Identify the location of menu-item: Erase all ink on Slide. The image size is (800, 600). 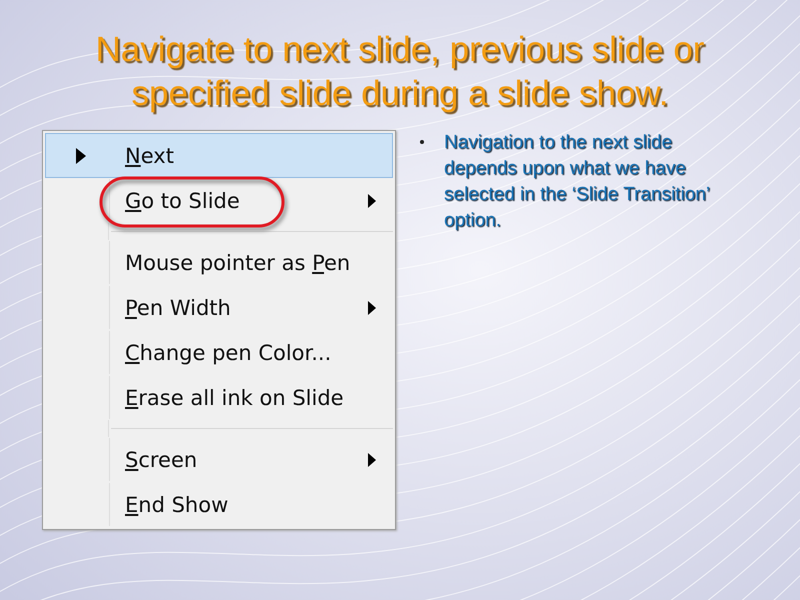
(219, 397).